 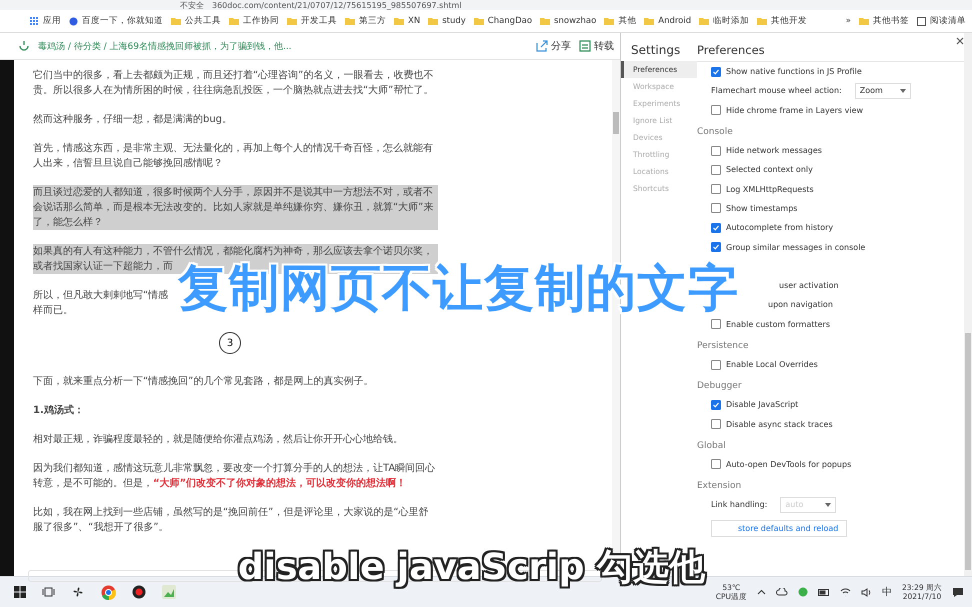 I want to click on bookmark-link: 其他, so click(x=620, y=21).